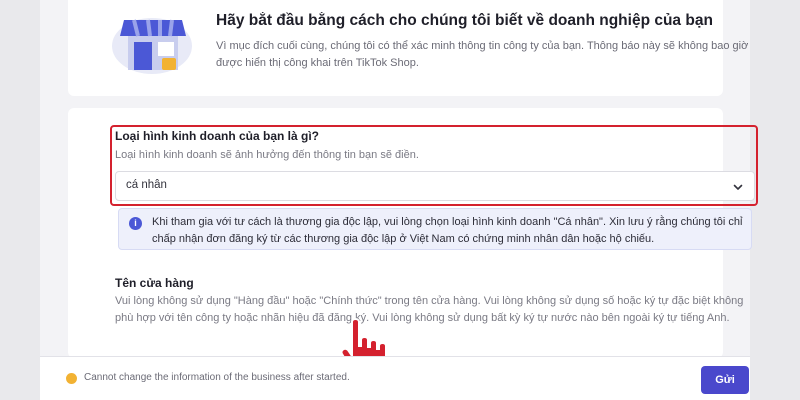 The width and height of the screenshot is (800, 400). What do you see at coordinates (135, 223) in the screenshot?
I see `info-icon: i` at bounding box center [135, 223].